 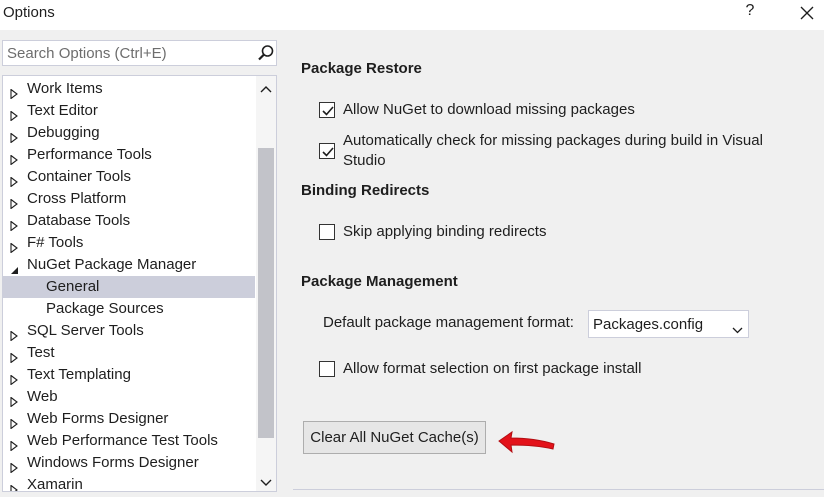 I want to click on tree-item: Web Performance Test Tools, so click(x=129, y=441).